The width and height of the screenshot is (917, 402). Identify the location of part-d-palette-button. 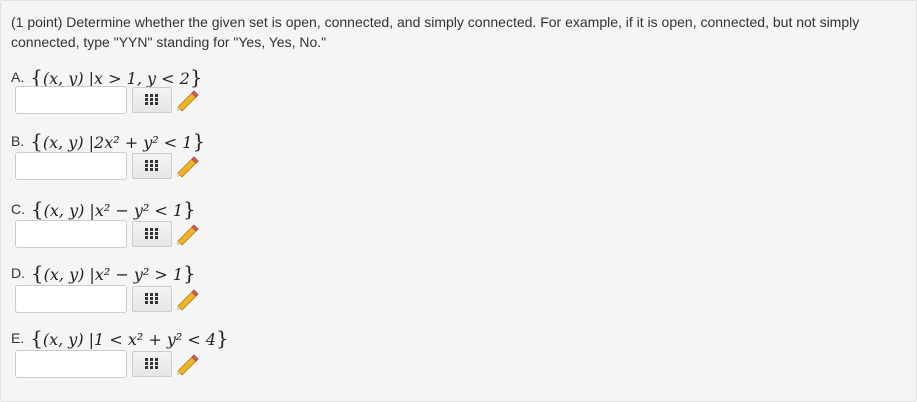
(152, 299).